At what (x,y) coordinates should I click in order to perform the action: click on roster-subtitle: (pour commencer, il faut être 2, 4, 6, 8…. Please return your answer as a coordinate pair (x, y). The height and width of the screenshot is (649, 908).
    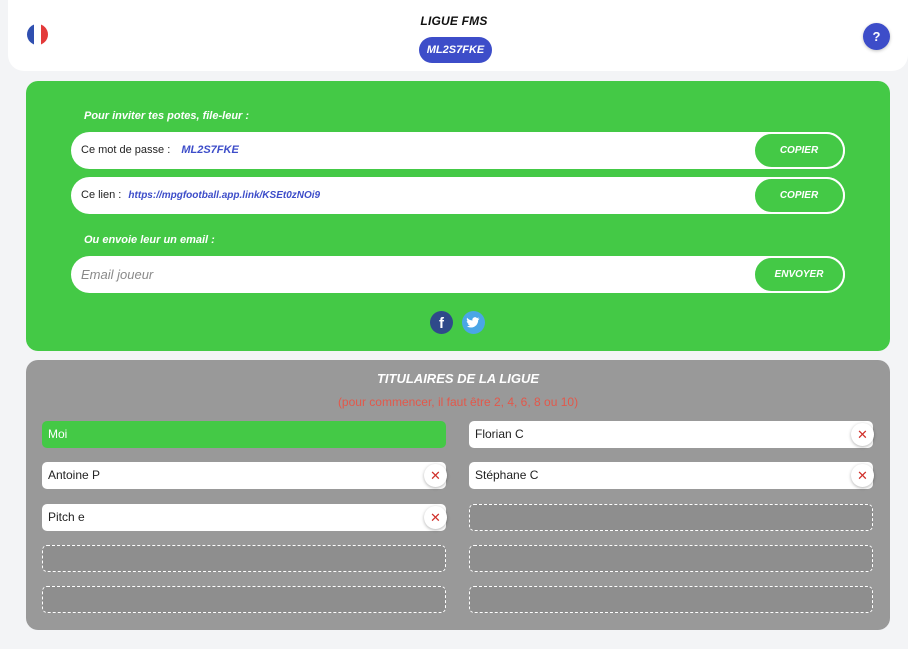
    Looking at the image, I should click on (458, 402).